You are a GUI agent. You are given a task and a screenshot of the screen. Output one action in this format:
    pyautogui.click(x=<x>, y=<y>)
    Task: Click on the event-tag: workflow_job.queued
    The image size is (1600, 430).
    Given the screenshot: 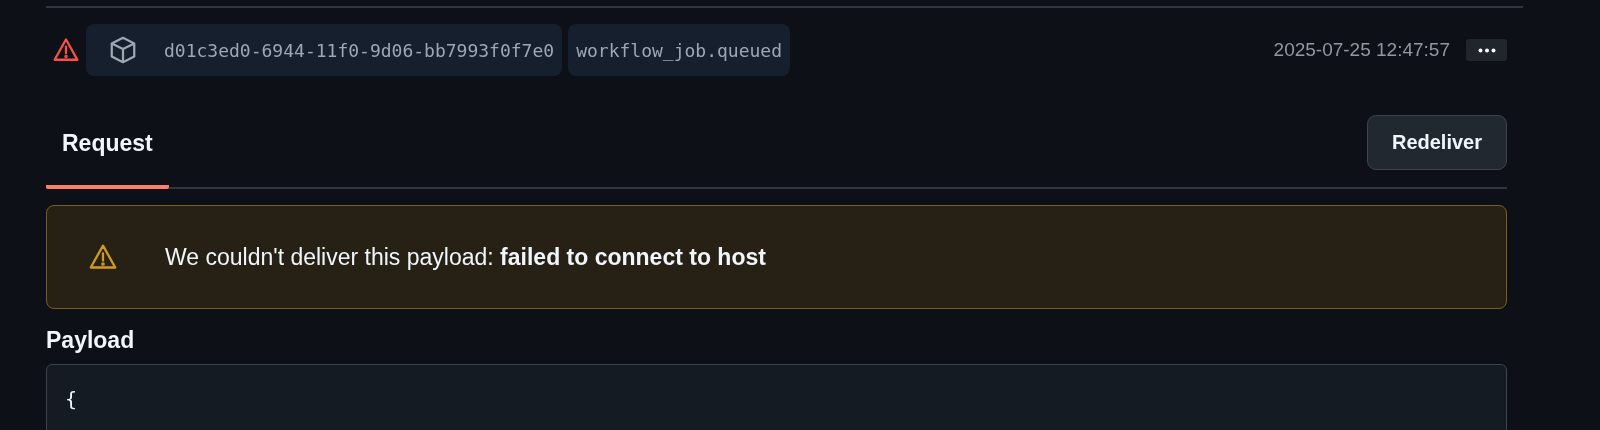 What is the action you would take?
    pyautogui.click(x=679, y=50)
    